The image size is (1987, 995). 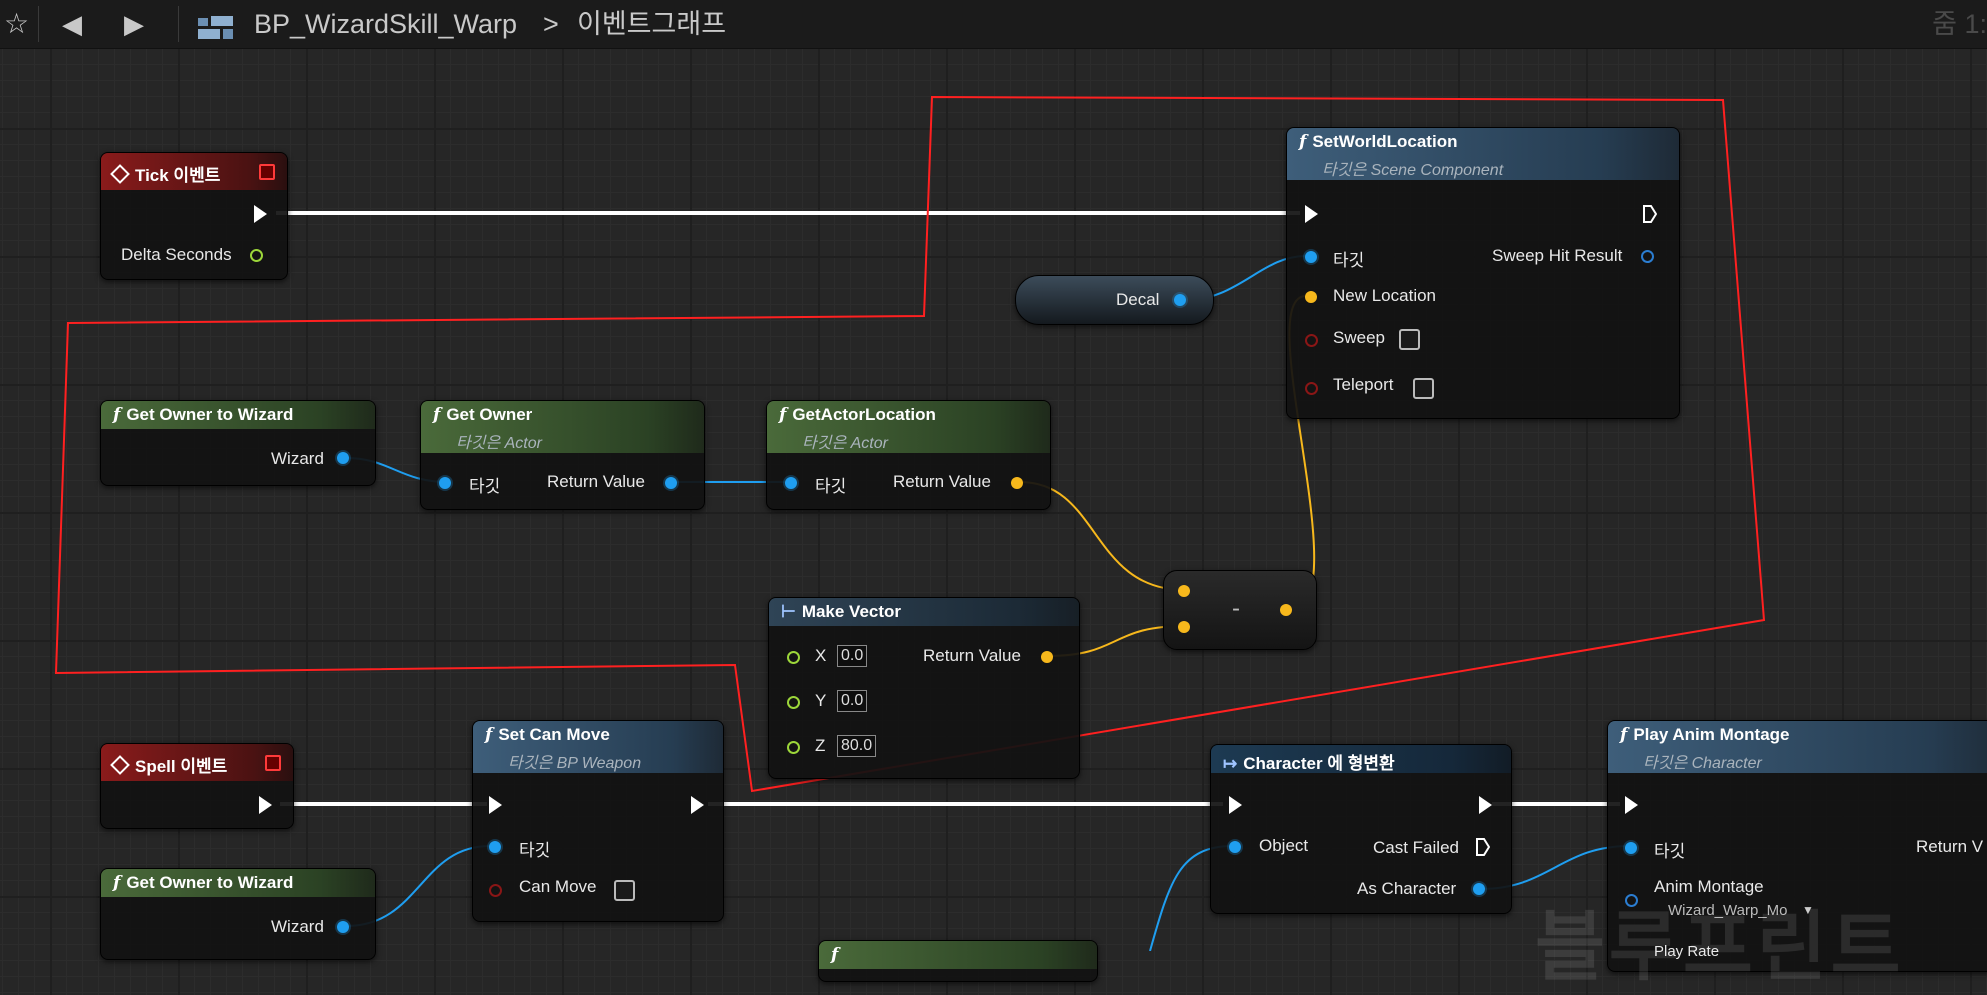 What do you see at coordinates (791, 483) in the screenshot?
I see `get-actor-location-target-pin` at bounding box center [791, 483].